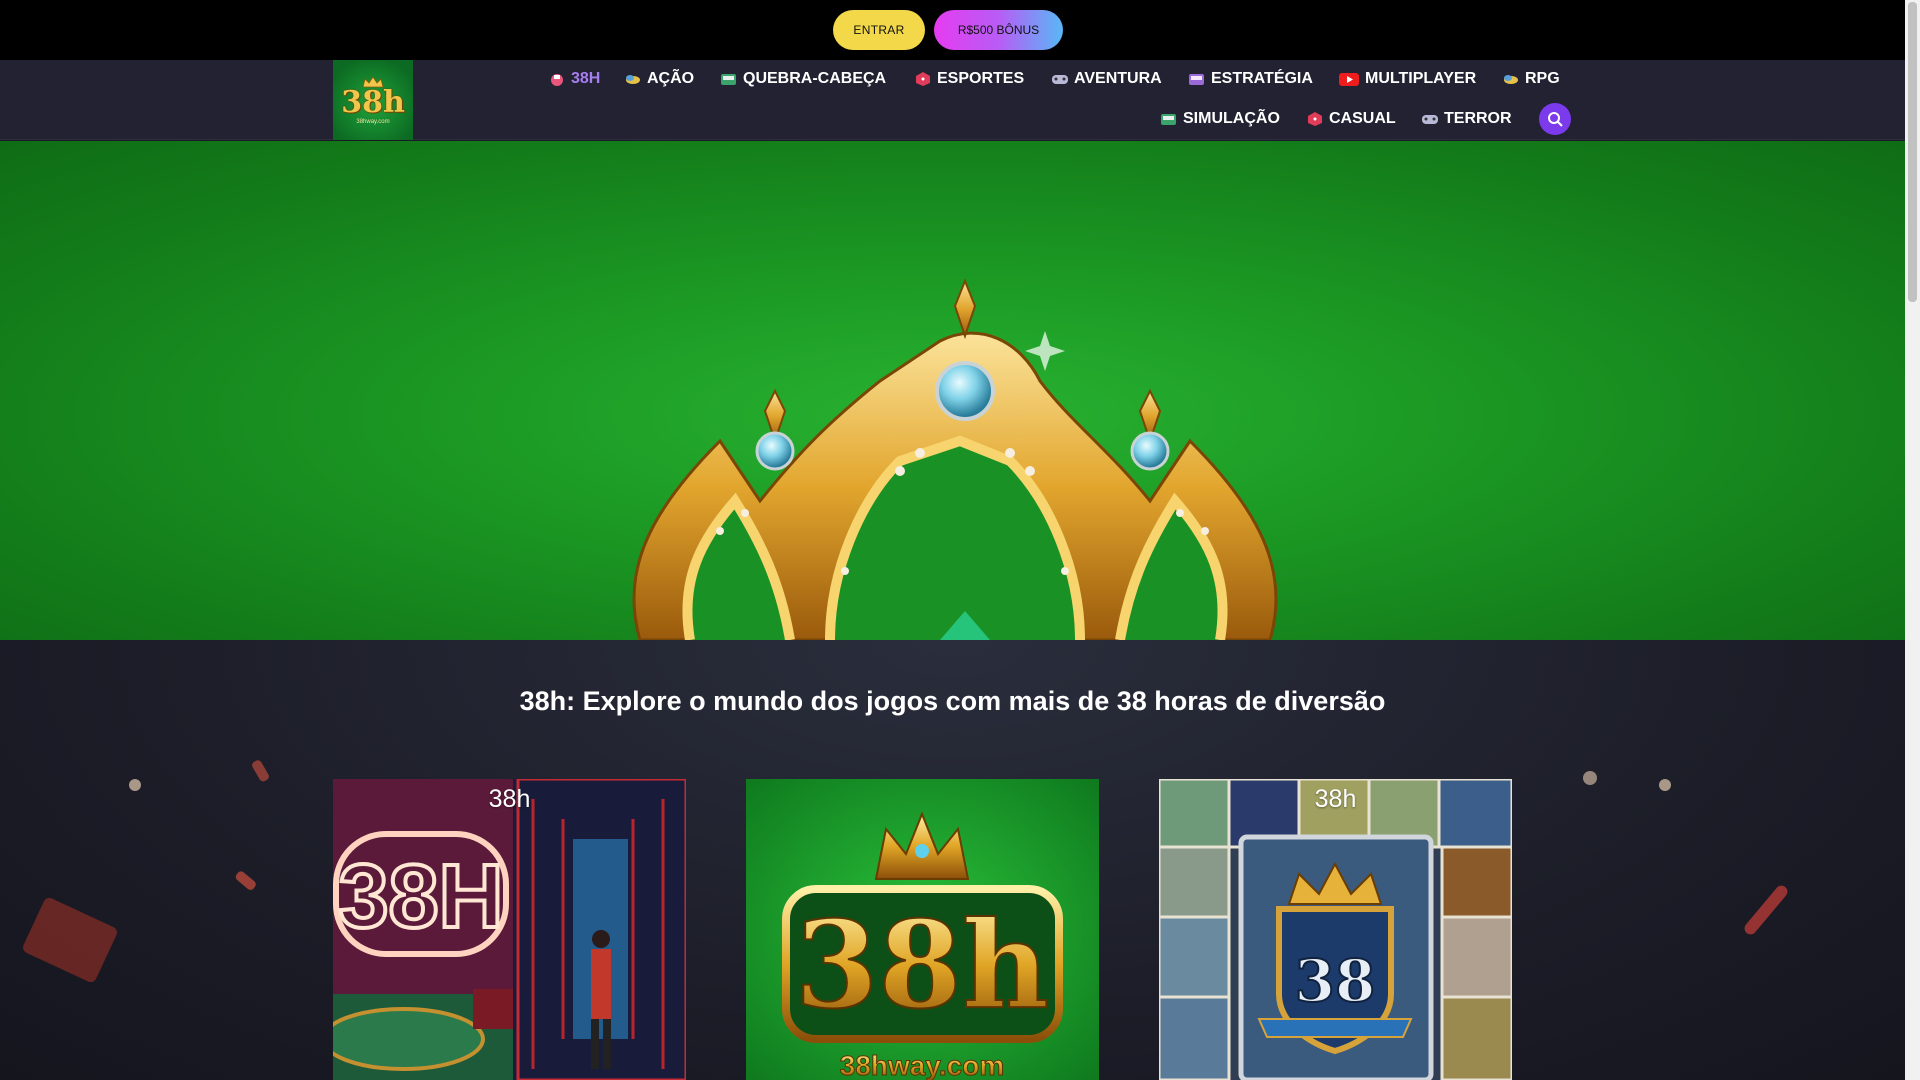 The height and width of the screenshot is (1080, 1920). Describe the element at coordinates (1262, 78) in the screenshot. I see `nav-item-label: ESTRATÉGIA` at that location.